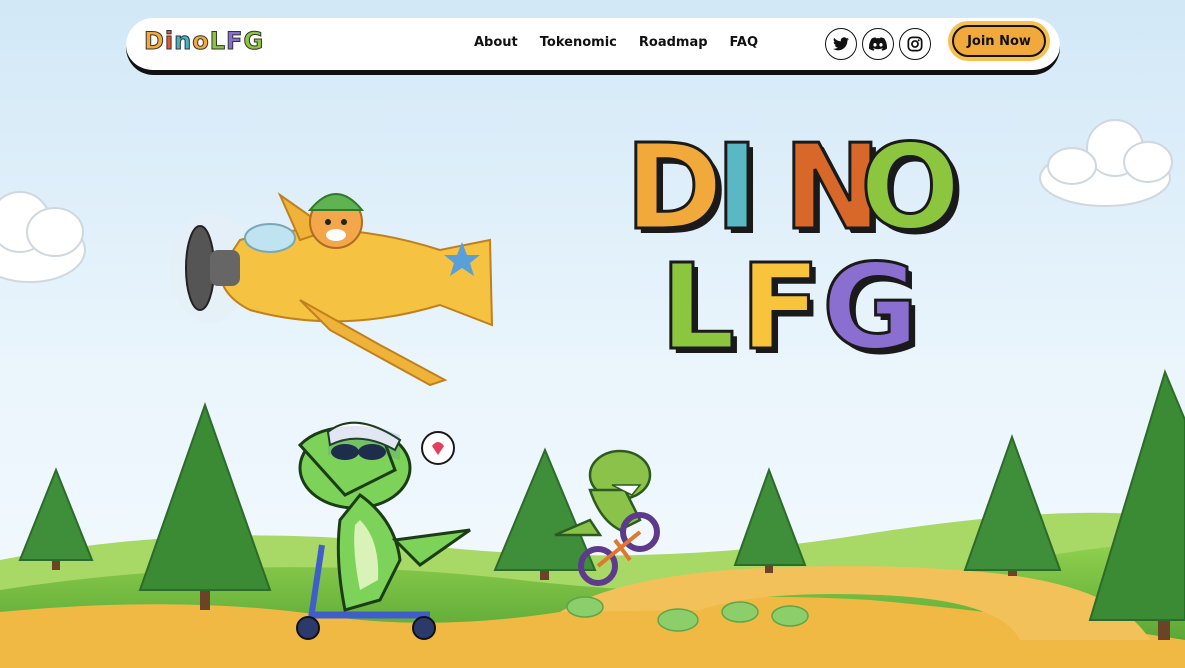 The height and width of the screenshot is (668, 1185). I want to click on logo-letter: i, so click(169, 41).